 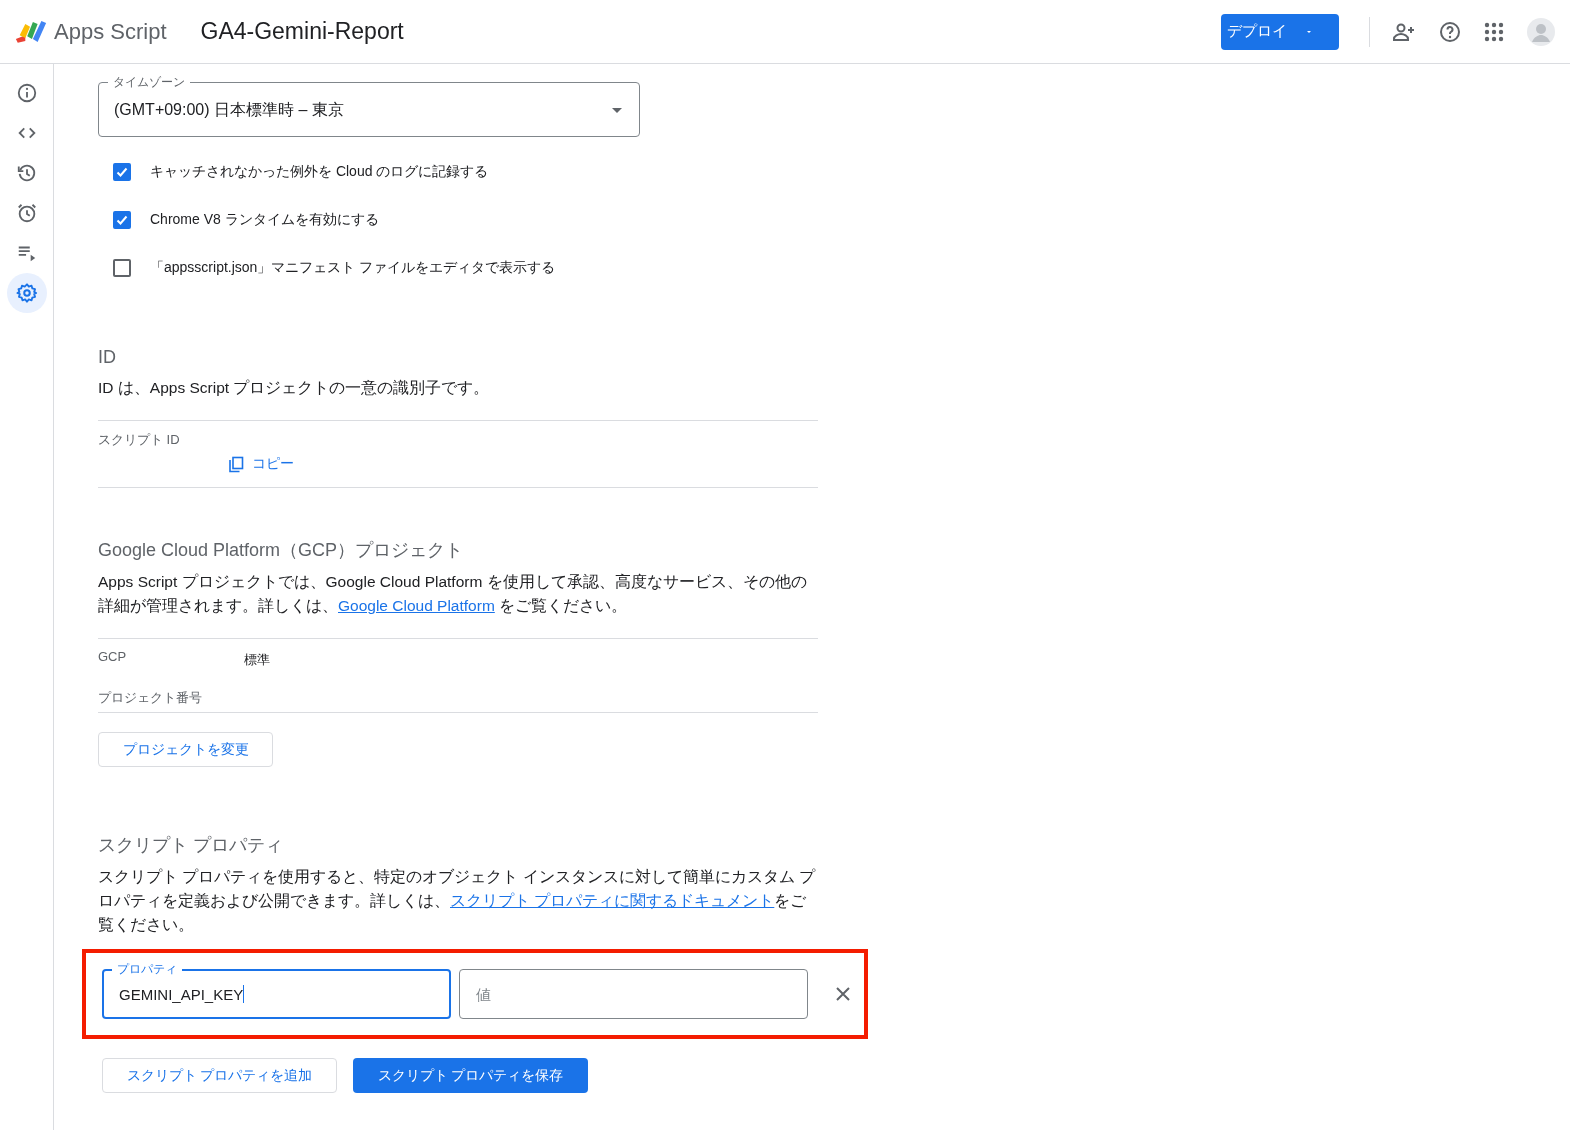 What do you see at coordinates (612, 900) in the screenshot?
I see `link: スクリプト プロパティに関するドキュメント` at bounding box center [612, 900].